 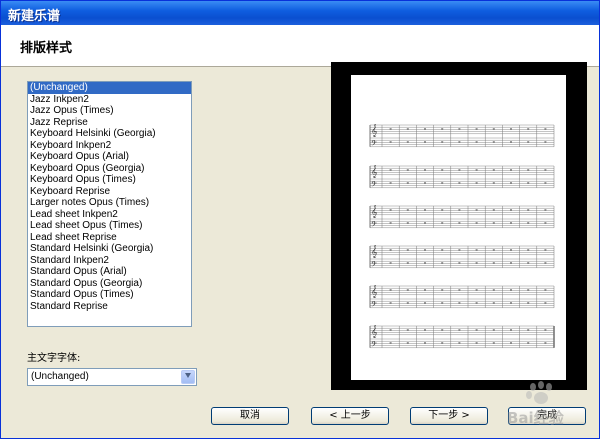 What do you see at coordinates (109, 249) in the screenshot?
I see `style-list-item: Standard Helsinki (Georgia)` at bounding box center [109, 249].